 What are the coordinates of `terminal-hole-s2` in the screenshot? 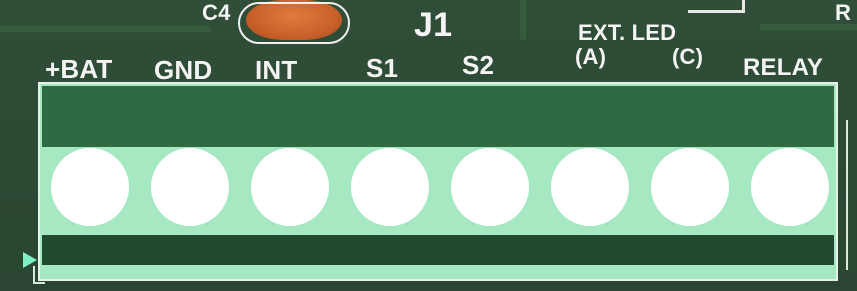 It's located at (490, 187).